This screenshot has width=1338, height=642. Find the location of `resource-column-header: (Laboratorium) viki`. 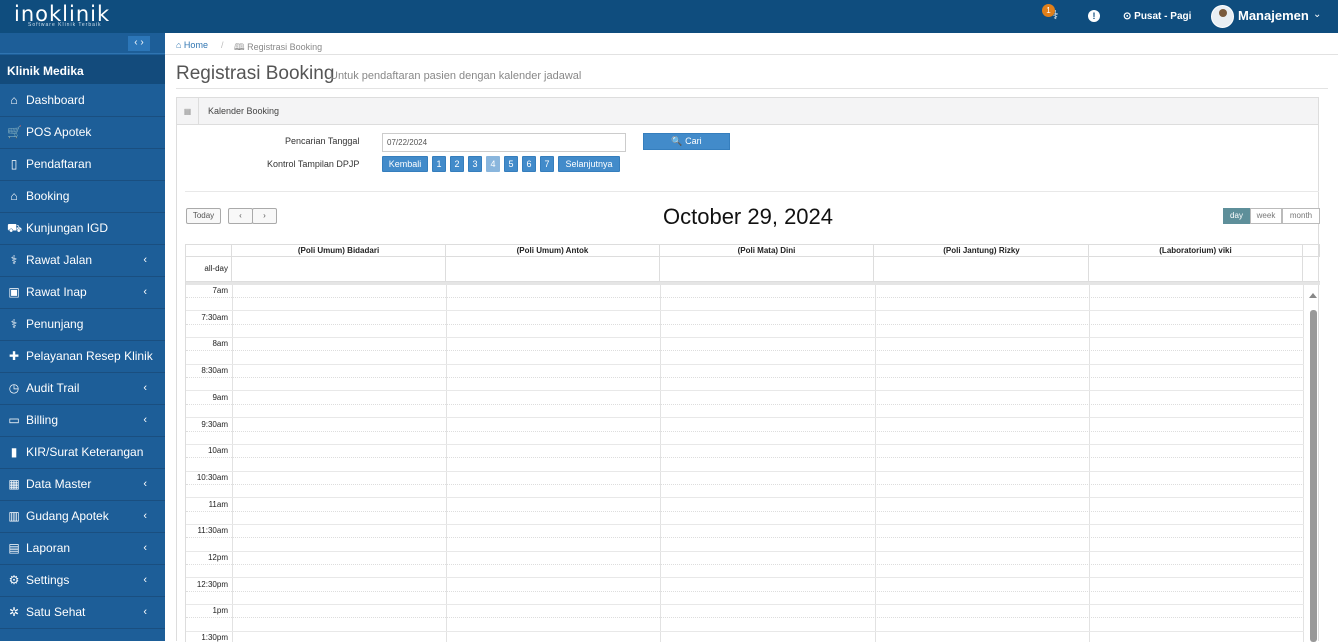

resource-column-header: (Laboratorium) viki is located at coordinates (1196, 251).